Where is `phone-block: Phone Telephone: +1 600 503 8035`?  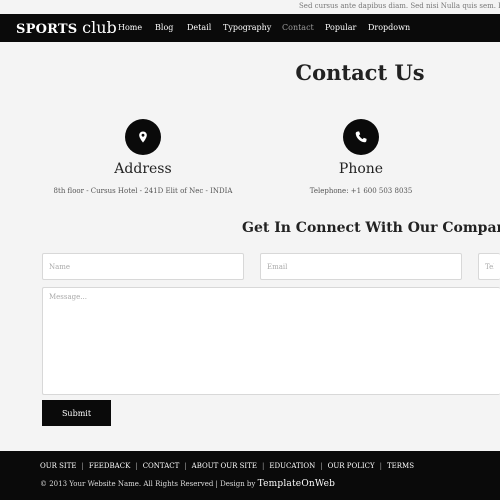 phone-block: Phone Telephone: +1 600 503 8035 is located at coordinates (361, 157).